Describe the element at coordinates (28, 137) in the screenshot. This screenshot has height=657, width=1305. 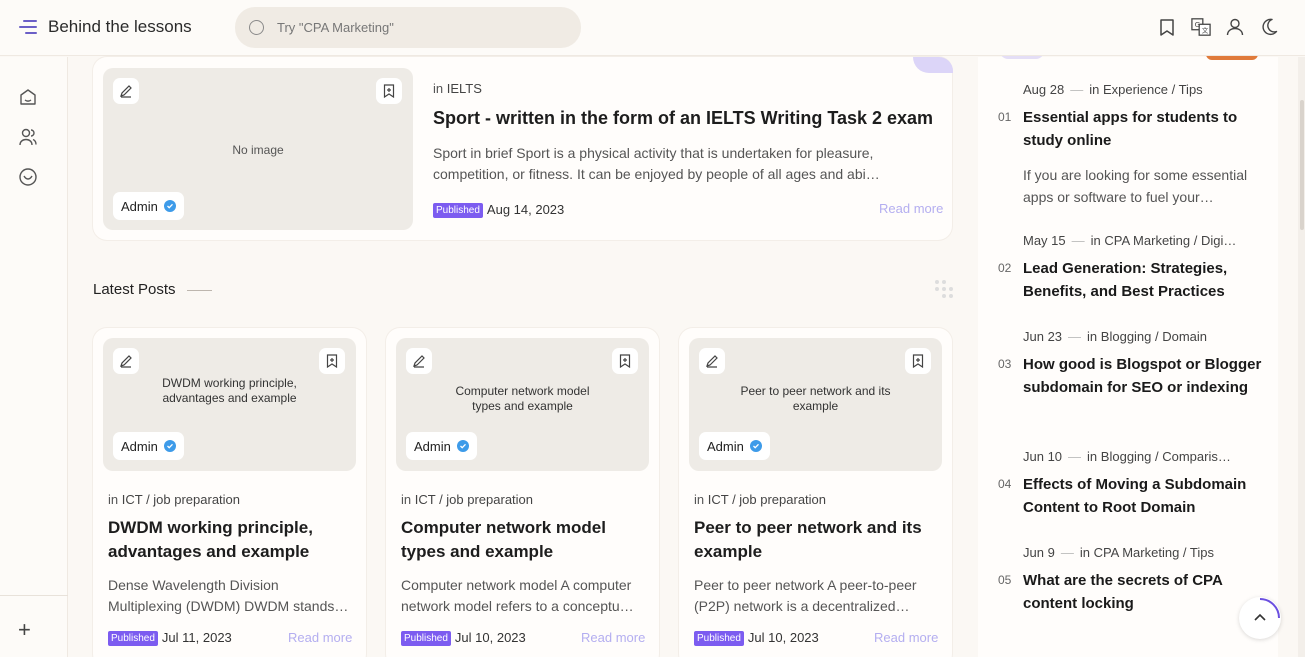
I see `users-icon` at that location.